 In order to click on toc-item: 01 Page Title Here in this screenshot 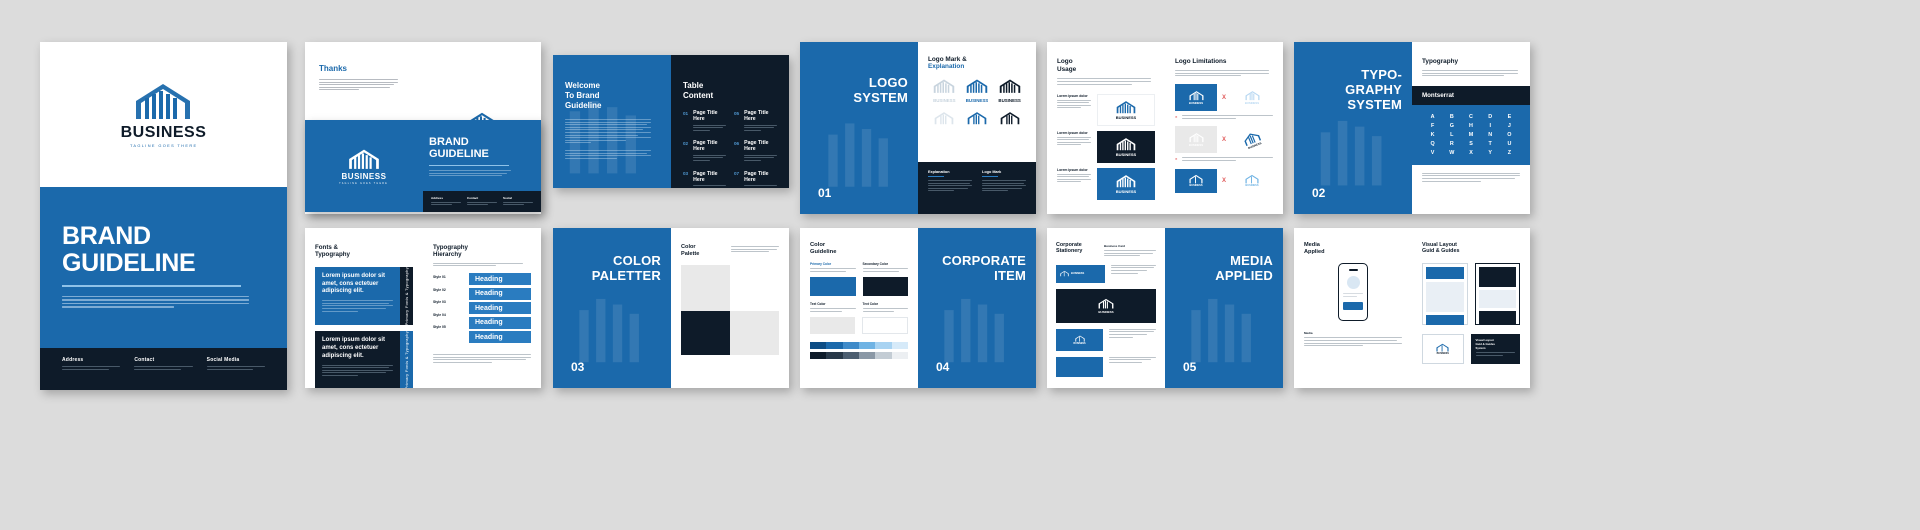, I will do `click(704, 121)`.